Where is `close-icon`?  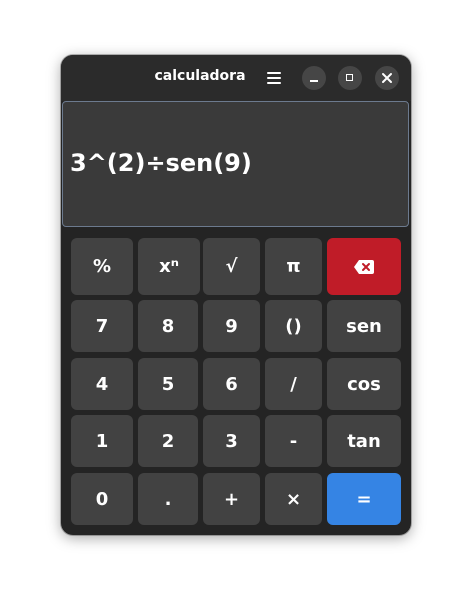 close-icon is located at coordinates (387, 78).